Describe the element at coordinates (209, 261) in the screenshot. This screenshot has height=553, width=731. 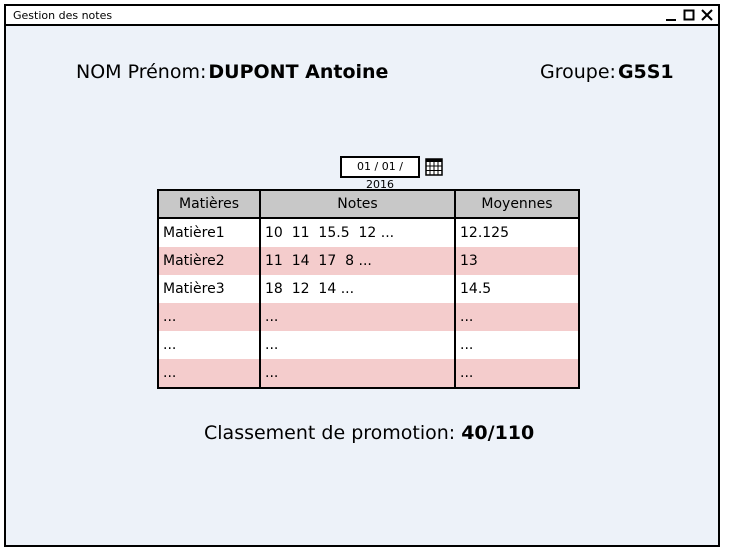
I see `cell-matiere: Matière2` at that location.